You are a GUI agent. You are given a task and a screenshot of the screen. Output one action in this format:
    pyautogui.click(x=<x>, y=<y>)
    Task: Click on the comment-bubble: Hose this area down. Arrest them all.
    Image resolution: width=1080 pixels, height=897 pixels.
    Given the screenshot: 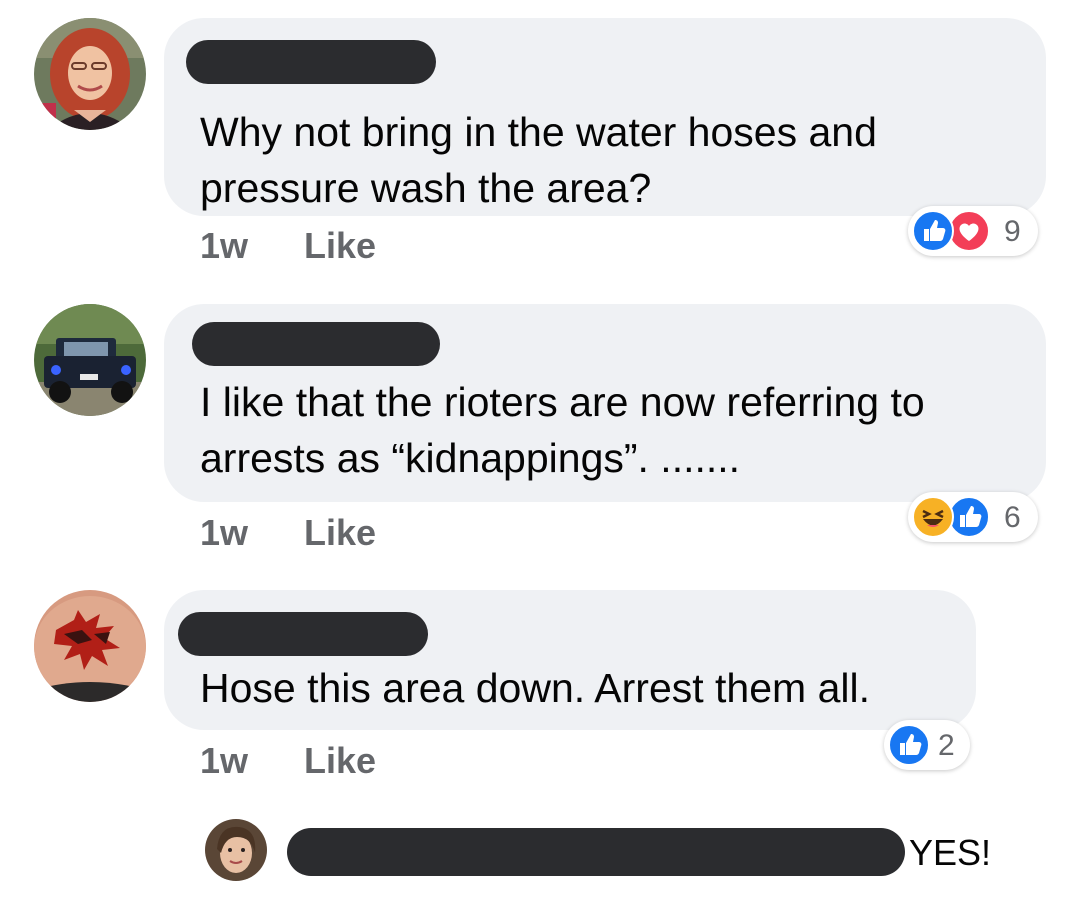 What is the action you would take?
    pyautogui.click(x=570, y=660)
    